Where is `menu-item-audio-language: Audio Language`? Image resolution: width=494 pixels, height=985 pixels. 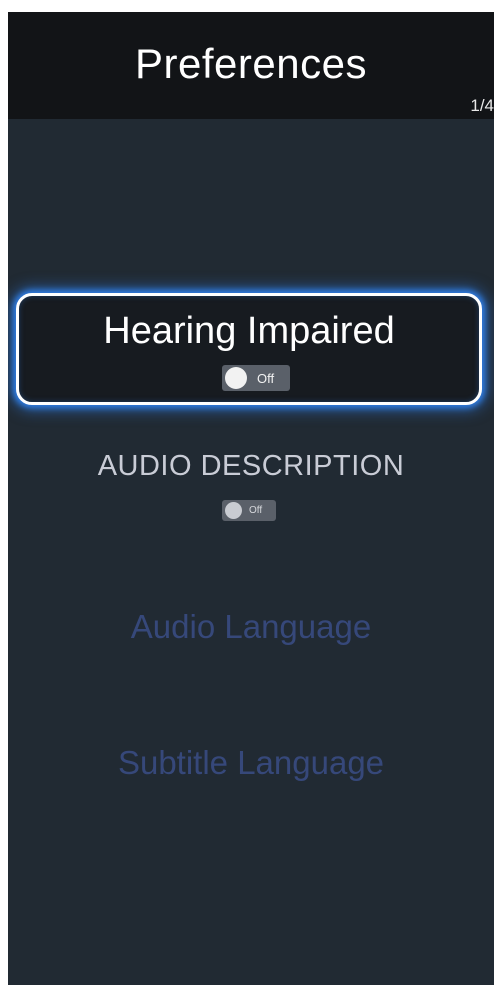 menu-item-audio-language: Audio Language is located at coordinates (251, 627).